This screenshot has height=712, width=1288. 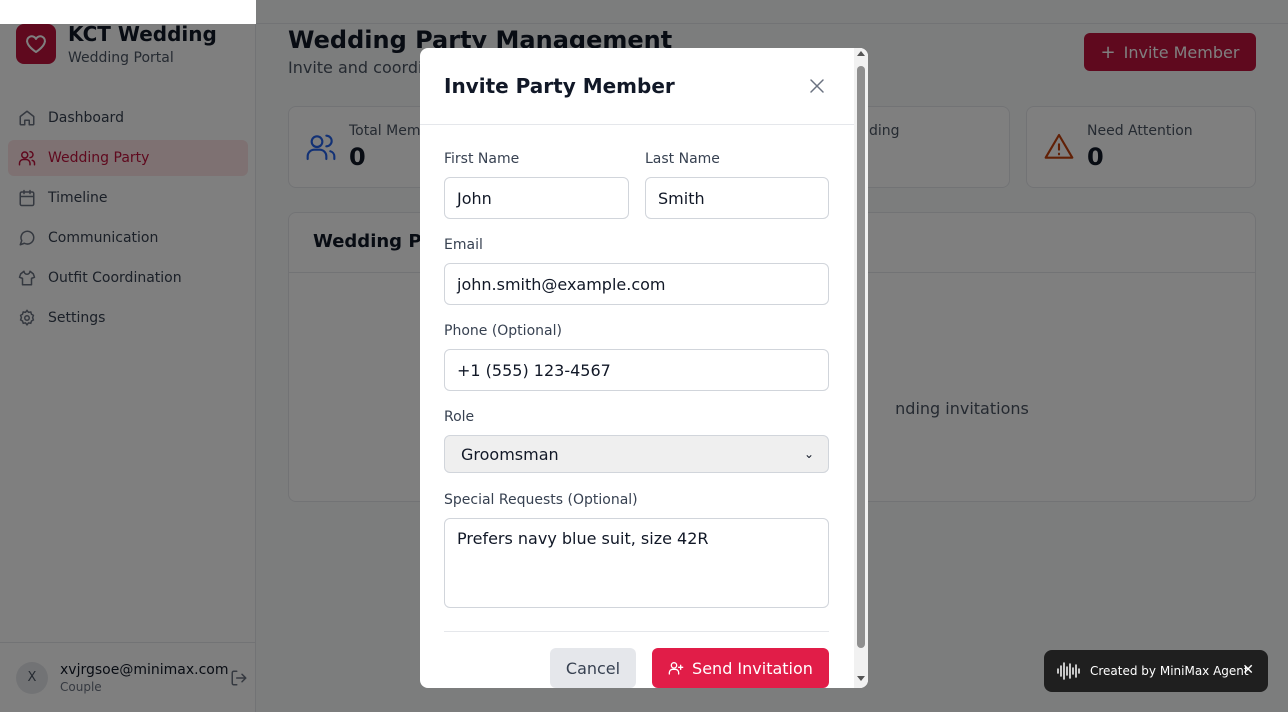 What do you see at coordinates (861, 678) in the screenshot?
I see `scroll-down-arrow-icon` at bounding box center [861, 678].